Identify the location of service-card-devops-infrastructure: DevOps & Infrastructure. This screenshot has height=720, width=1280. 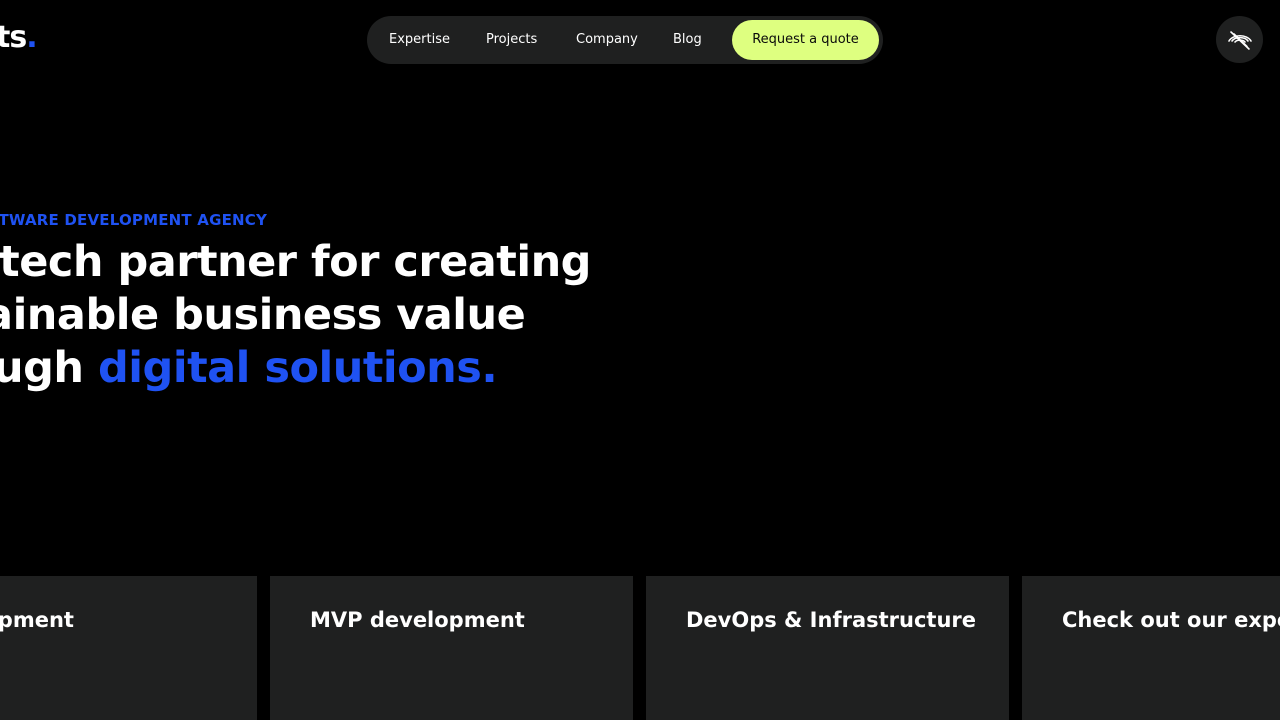
(827, 648).